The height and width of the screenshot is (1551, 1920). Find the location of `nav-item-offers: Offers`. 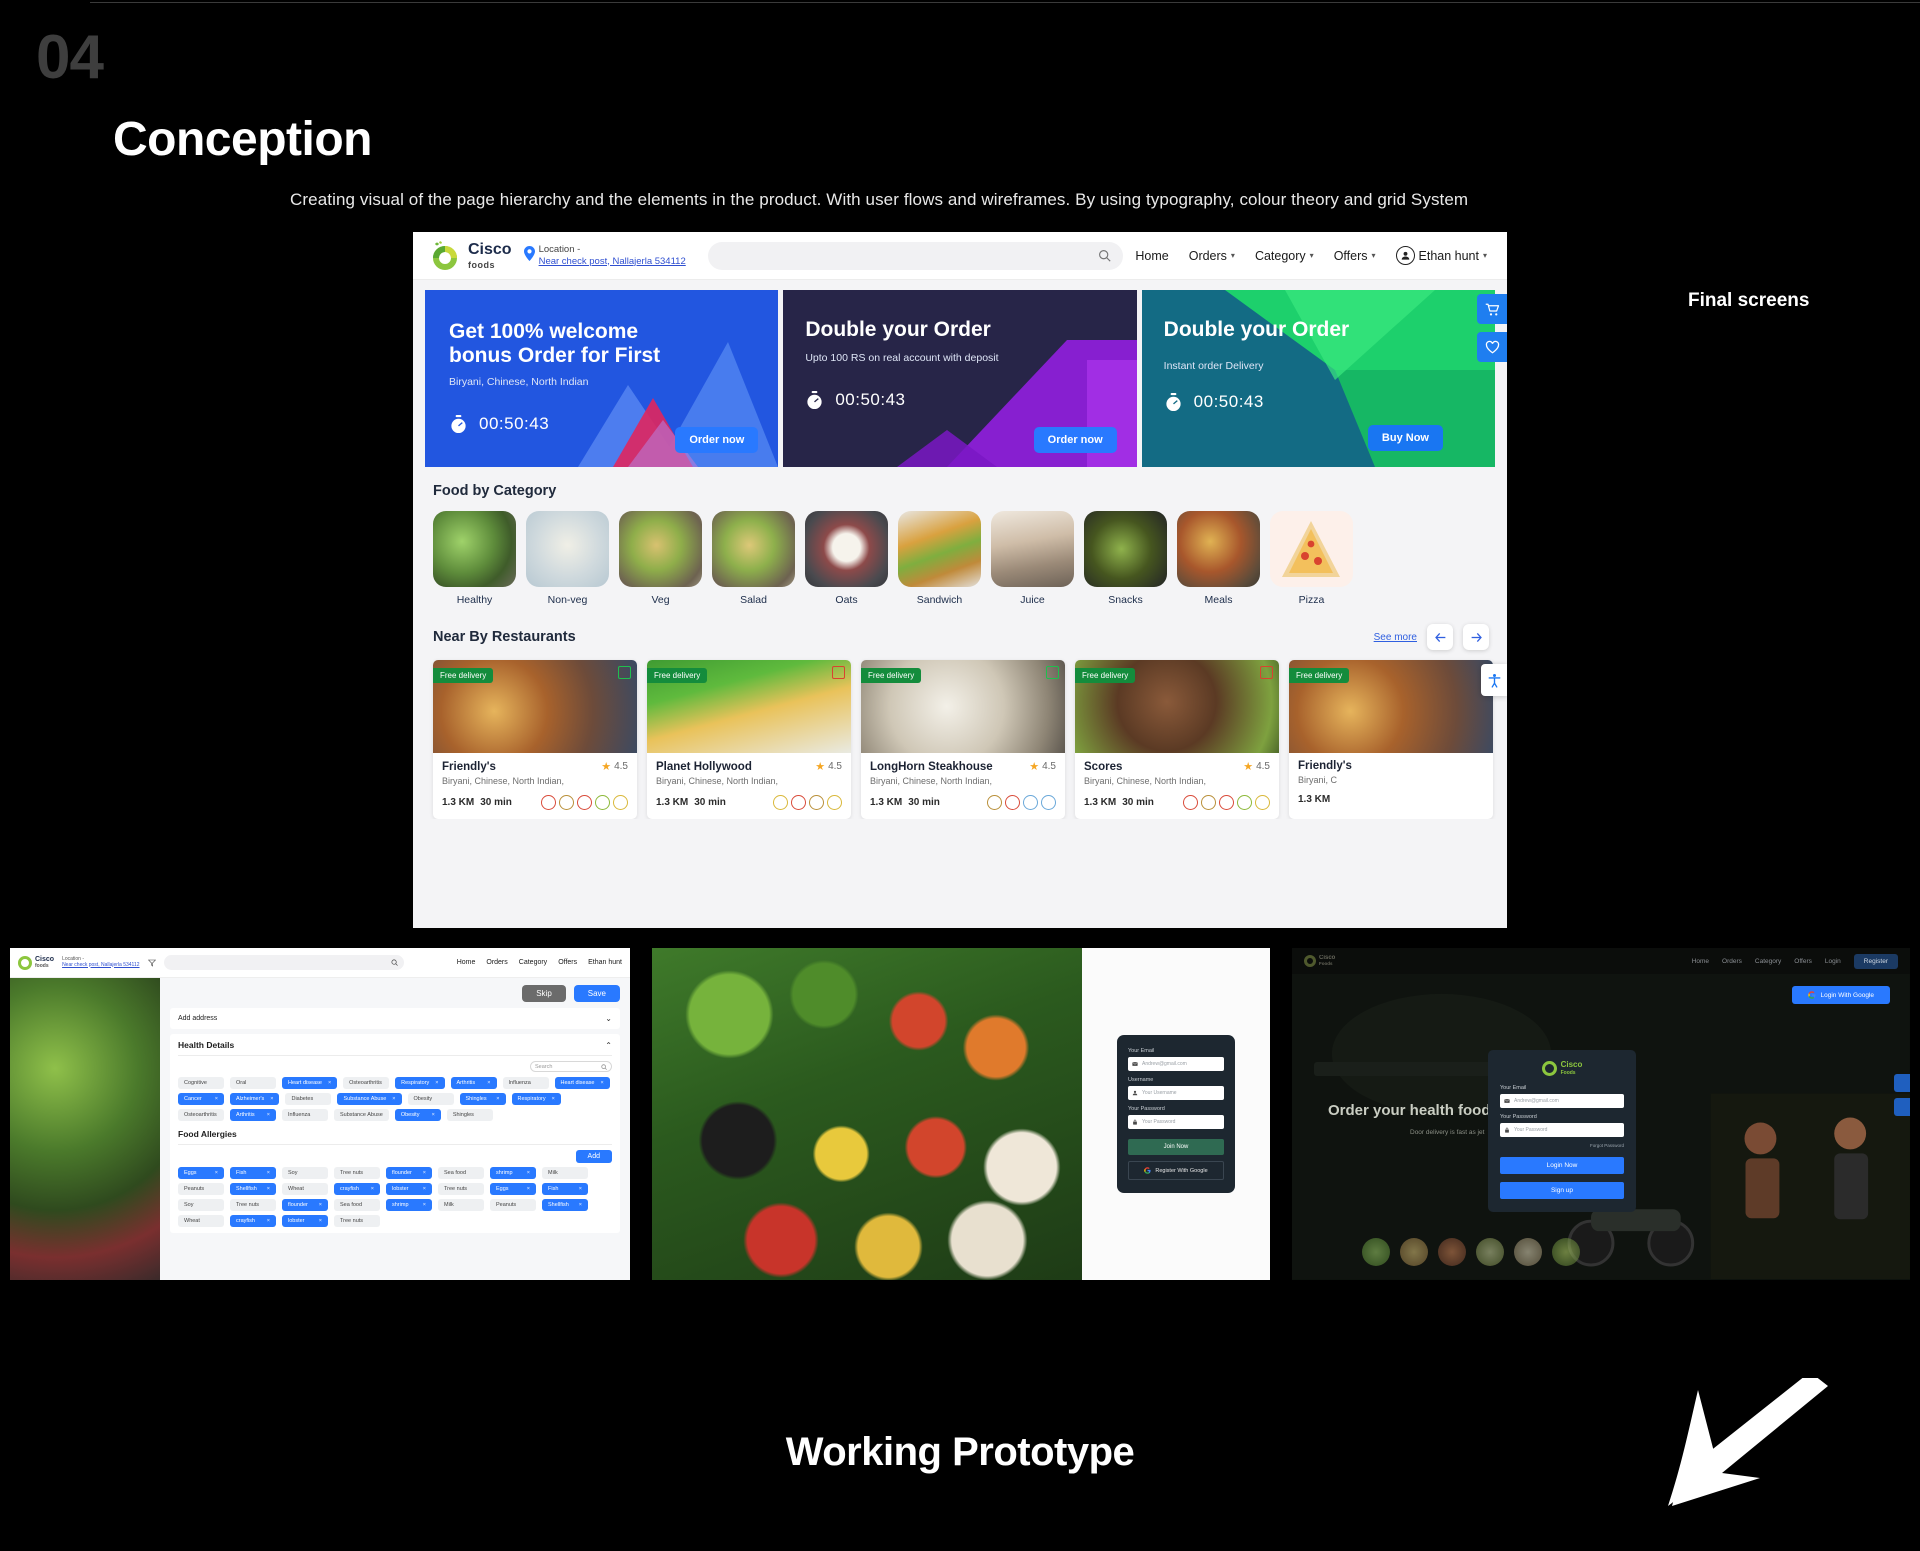

nav-item-offers: Offers is located at coordinates (1803, 961).